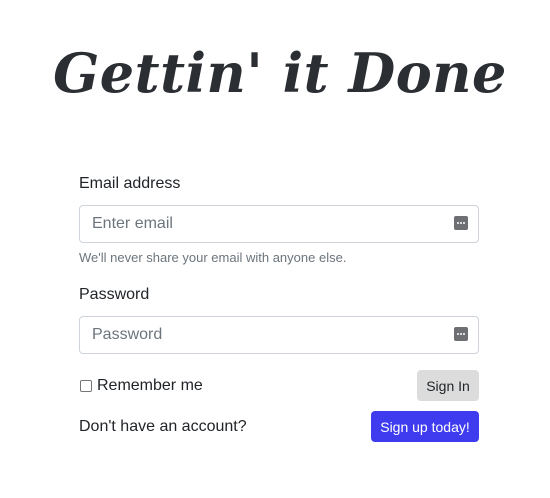 This screenshot has height=498, width=550. Describe the element at coordinates (448, 385) in the screenshot. I see `sign-in-button: Sign In` at that location.